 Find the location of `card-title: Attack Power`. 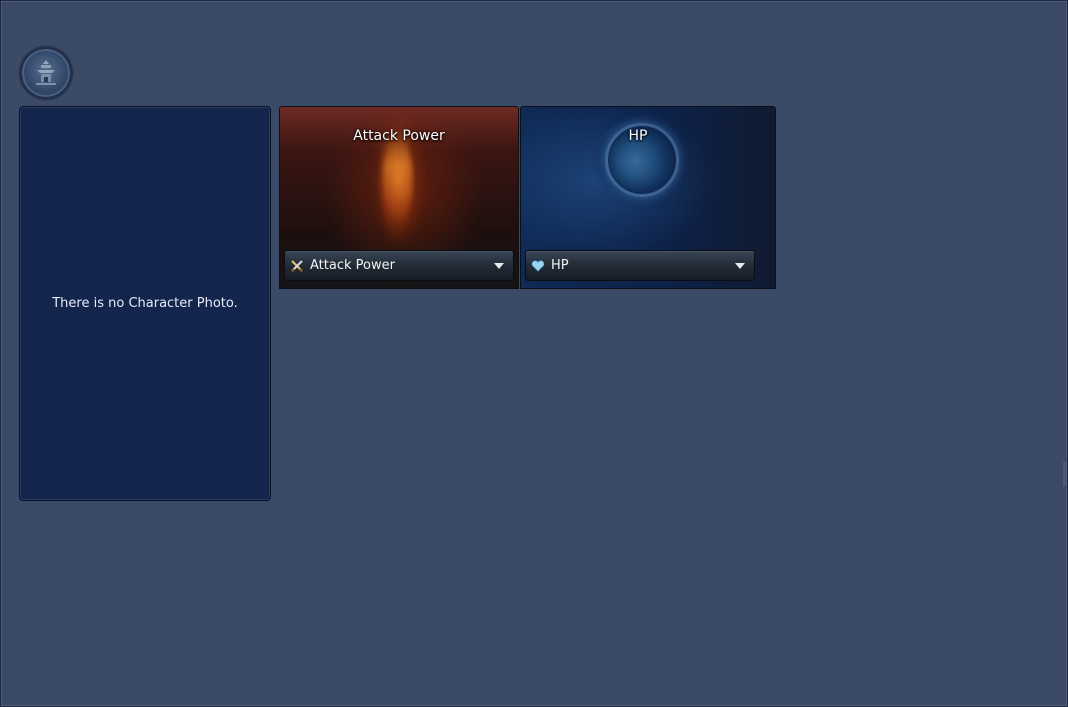

card-title: Attack Power is located at coordinates (399, 136).